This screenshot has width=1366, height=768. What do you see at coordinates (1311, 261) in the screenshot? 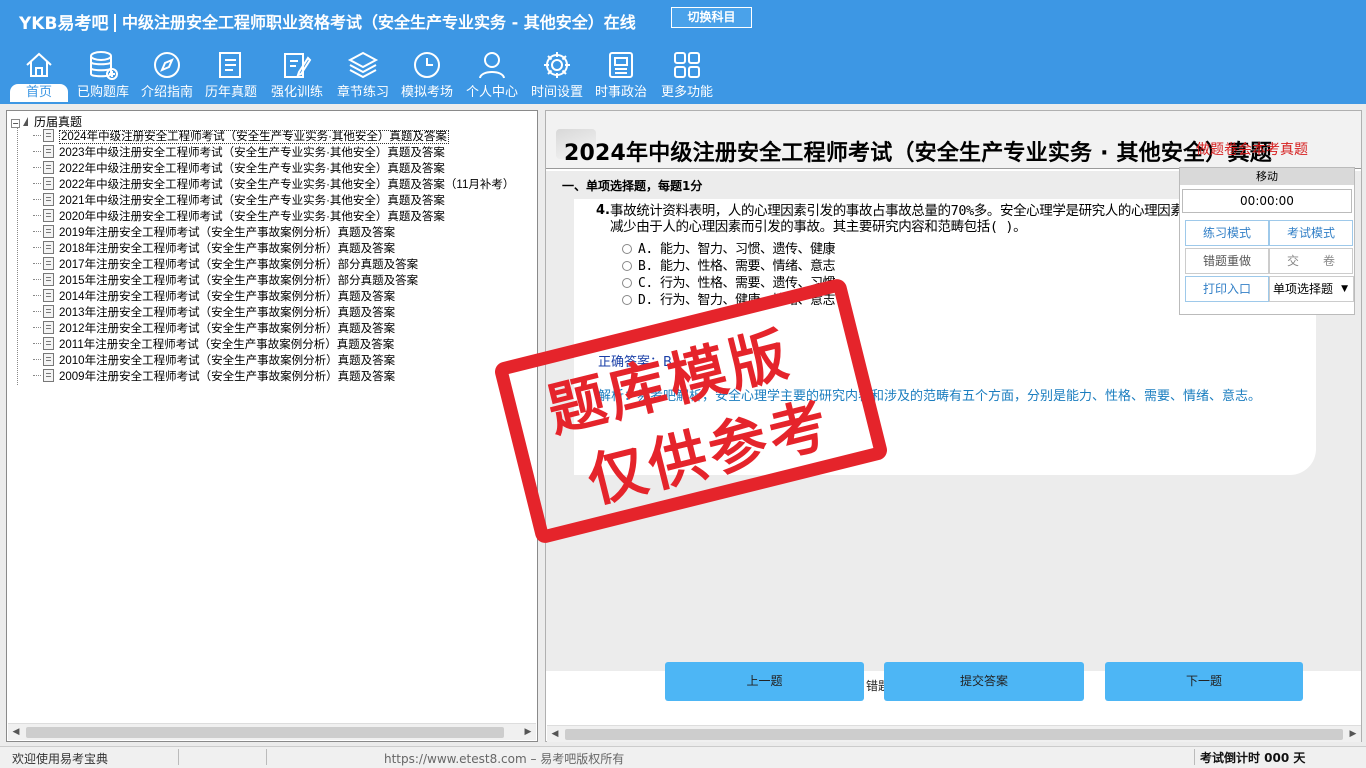
I see `submit-paper-button: 交 卷` at bounding box center [1311, 261].